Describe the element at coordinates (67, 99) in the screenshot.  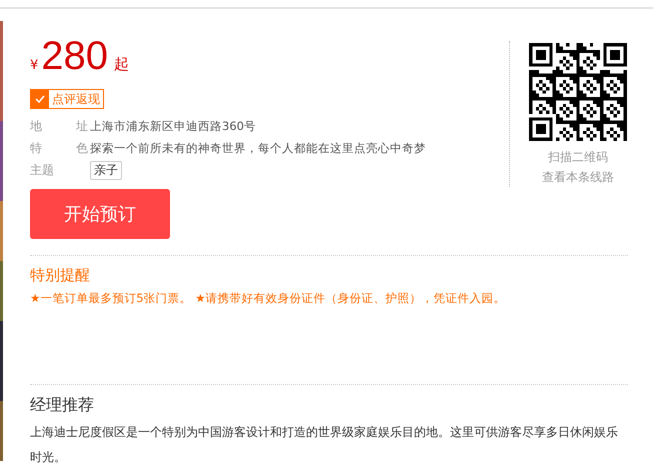
I see `cashback-badge: 点评返现` at that location.